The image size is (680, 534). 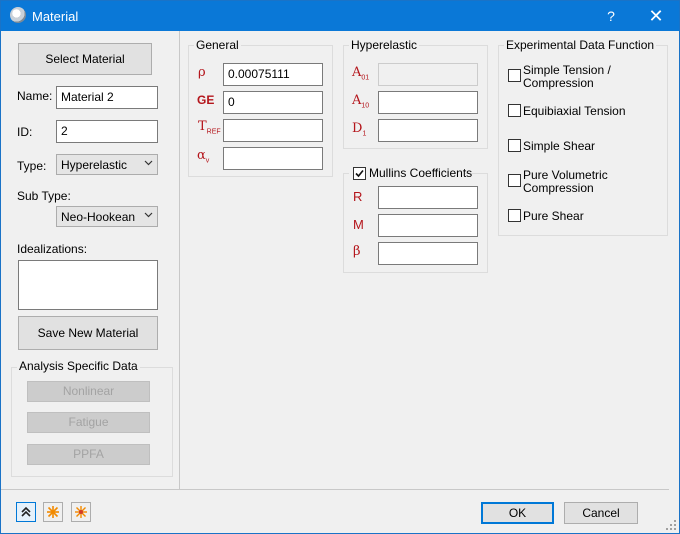 I want to click on simple-tension-checkbox, so click(x=514, y=75).